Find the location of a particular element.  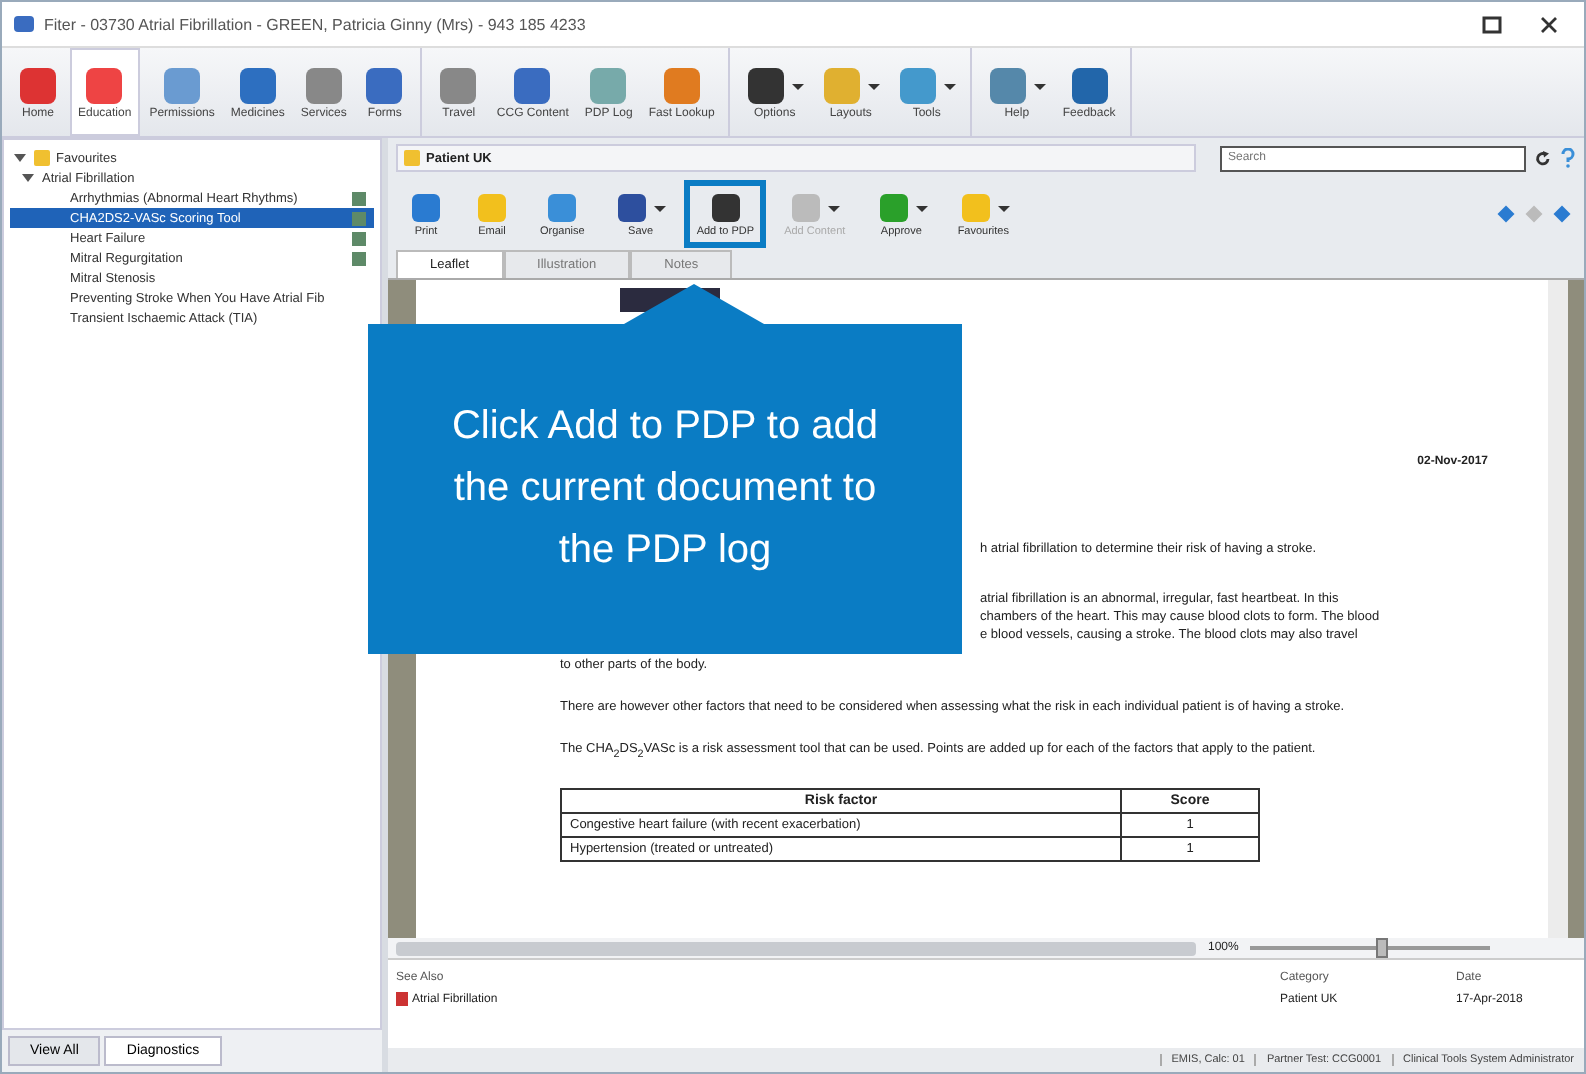

close-icon is located at coordinates (1549, 24).